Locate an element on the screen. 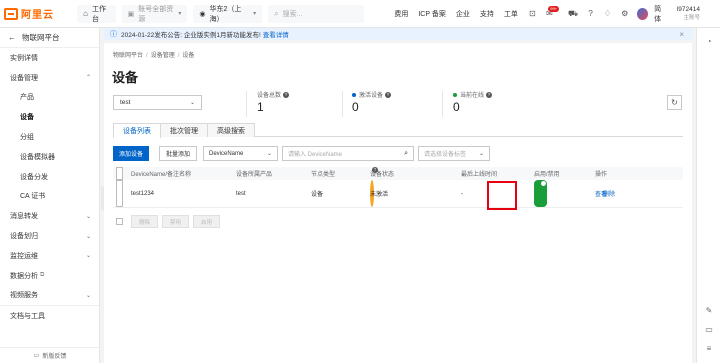  account-avatar-icon is located at coordinates (643, 13).